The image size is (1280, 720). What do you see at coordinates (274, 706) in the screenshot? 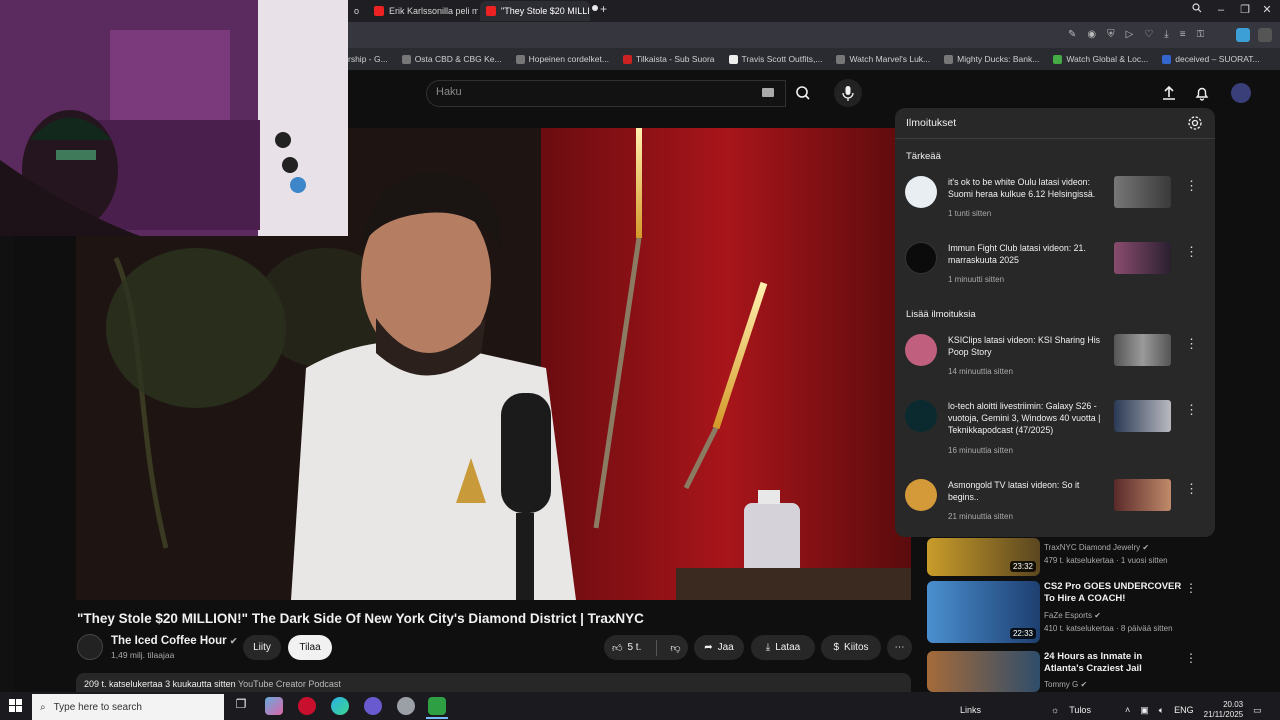
I see `copilot-icon` at bounding box center [274, 706].